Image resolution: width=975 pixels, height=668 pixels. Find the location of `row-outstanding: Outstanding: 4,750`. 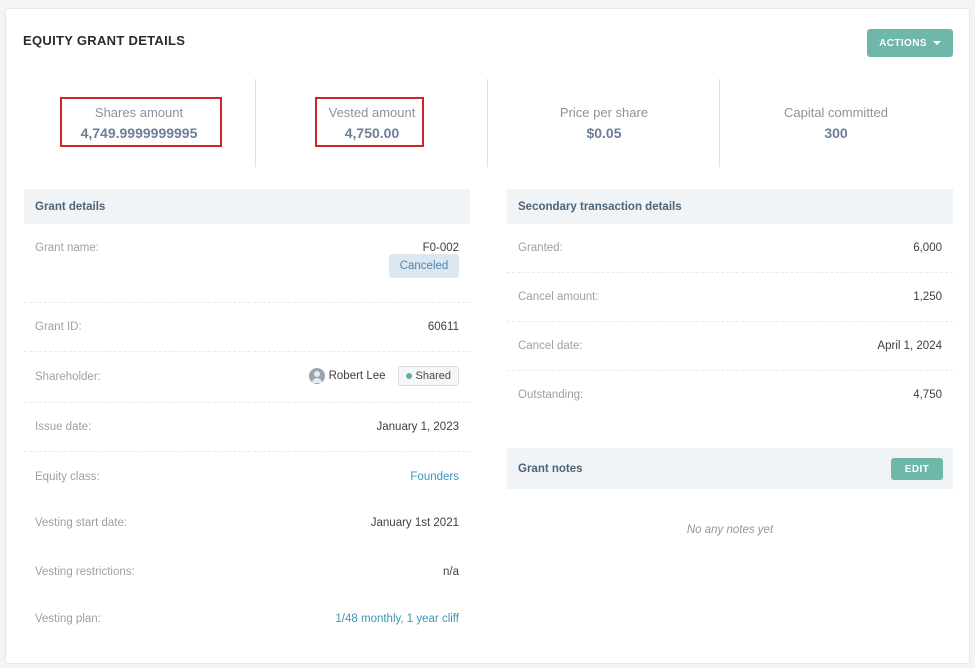

row-outstanding: Outstanding: 4,750 is located at coordinates (730, 395).